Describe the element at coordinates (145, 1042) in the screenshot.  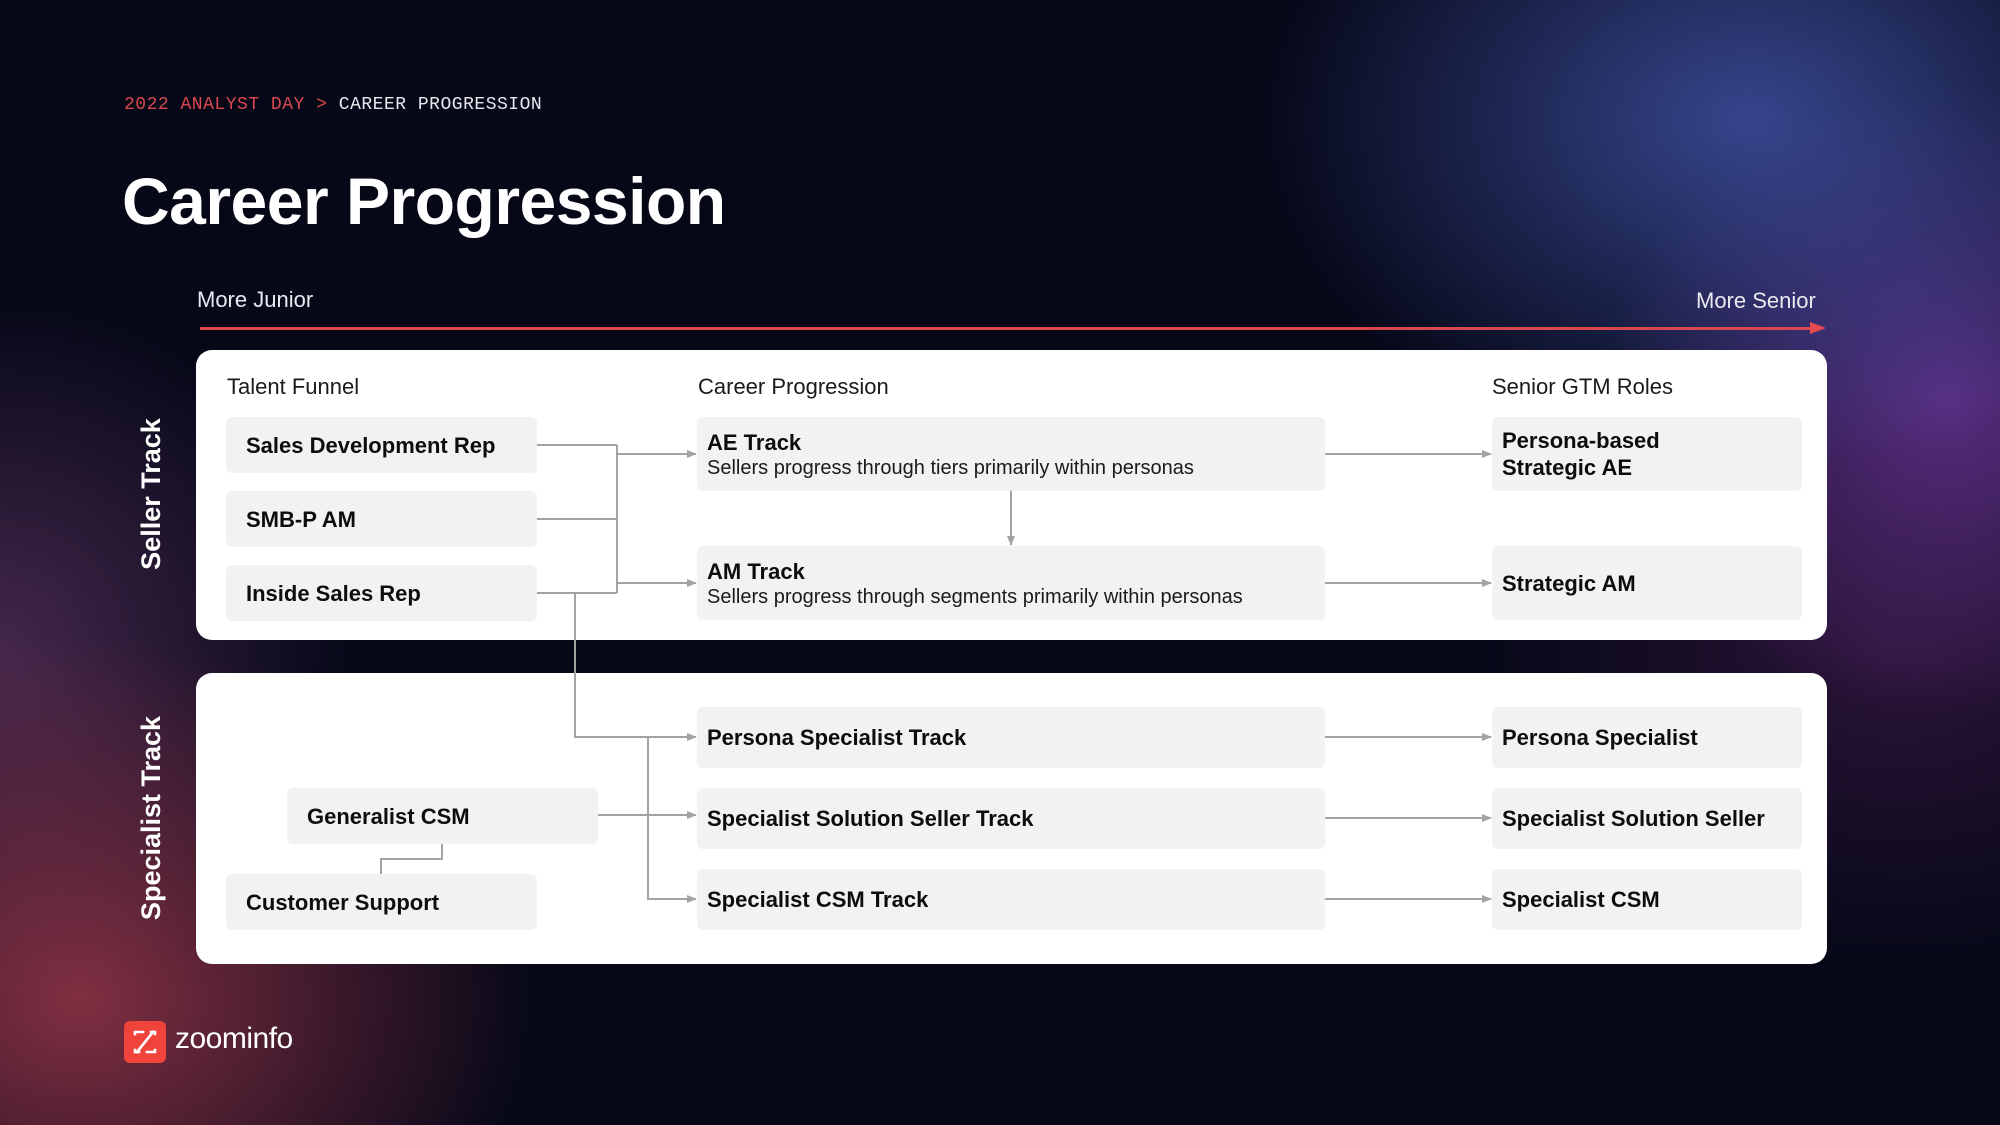
I see `zoominfo-logo-icon` at that location.